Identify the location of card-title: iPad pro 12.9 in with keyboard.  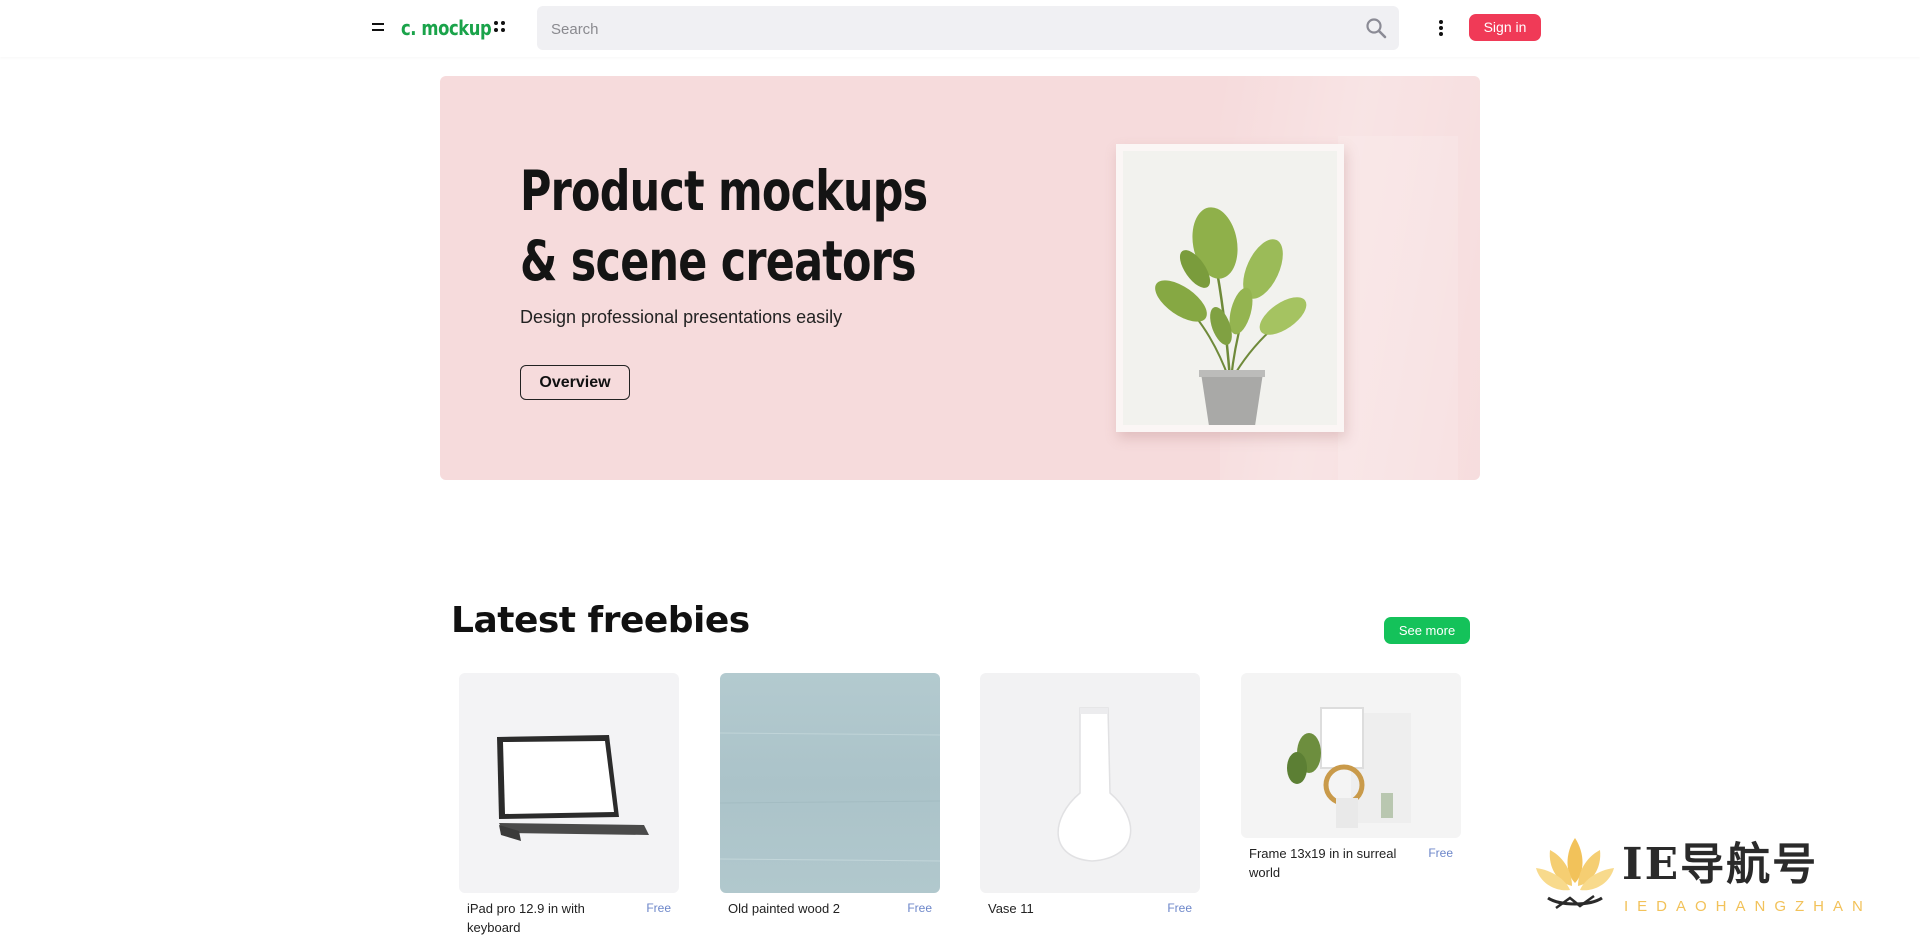
(542, 918).